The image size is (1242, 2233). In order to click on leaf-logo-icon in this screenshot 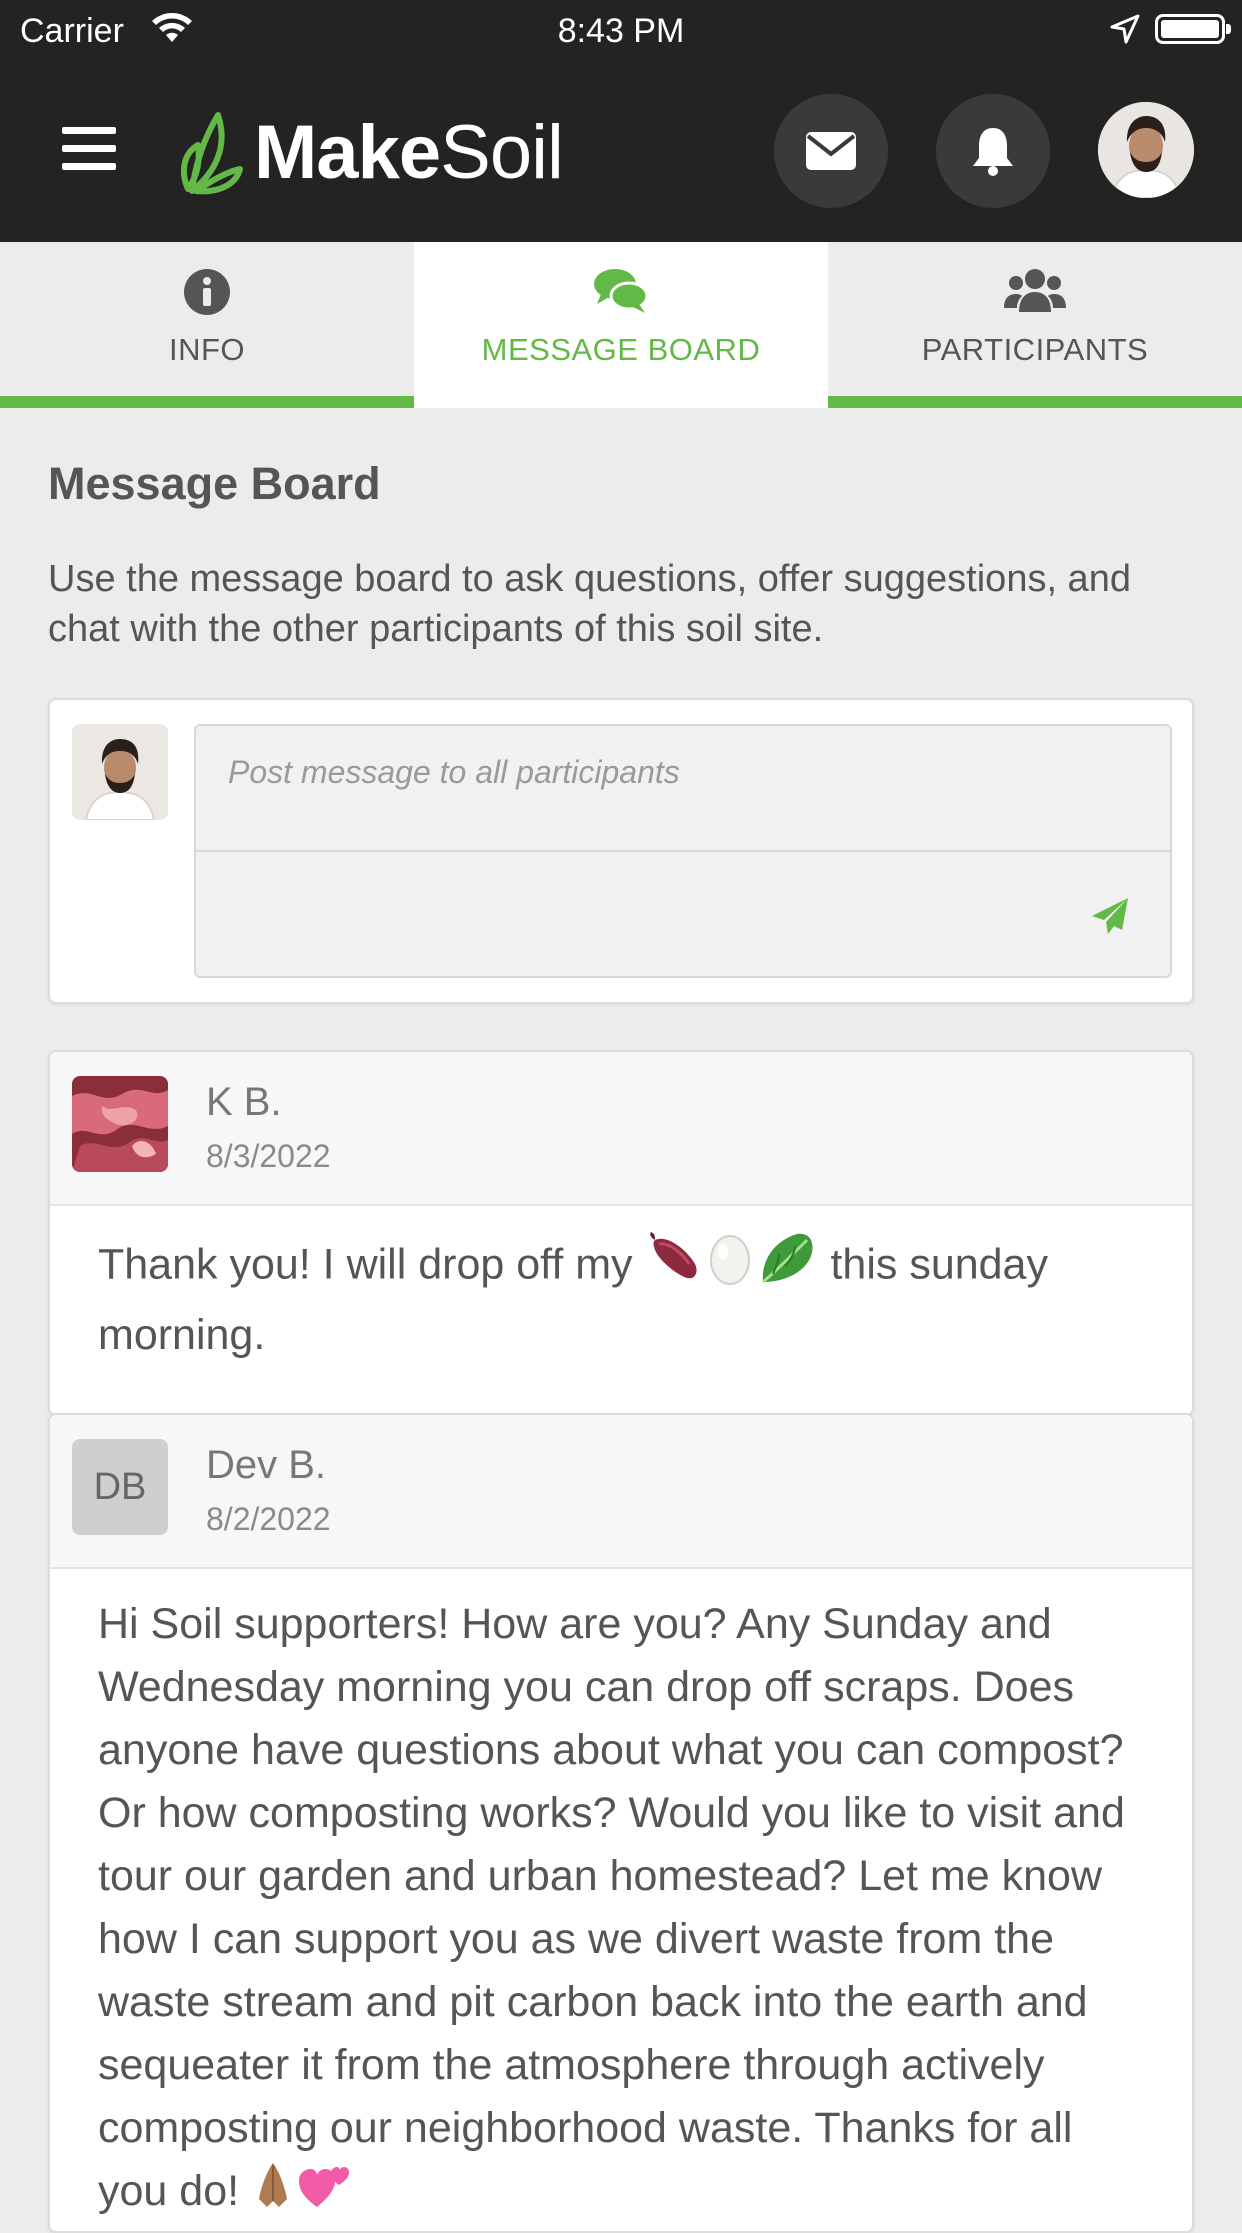, I will do `click(211, 153)`.